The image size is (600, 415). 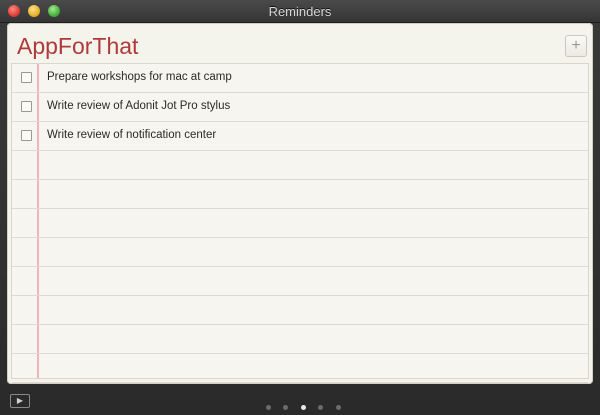 What do you see at coordinates (303, 407) in the screenshot?
I see `page-dot-active` at bounding box center [303, 407].